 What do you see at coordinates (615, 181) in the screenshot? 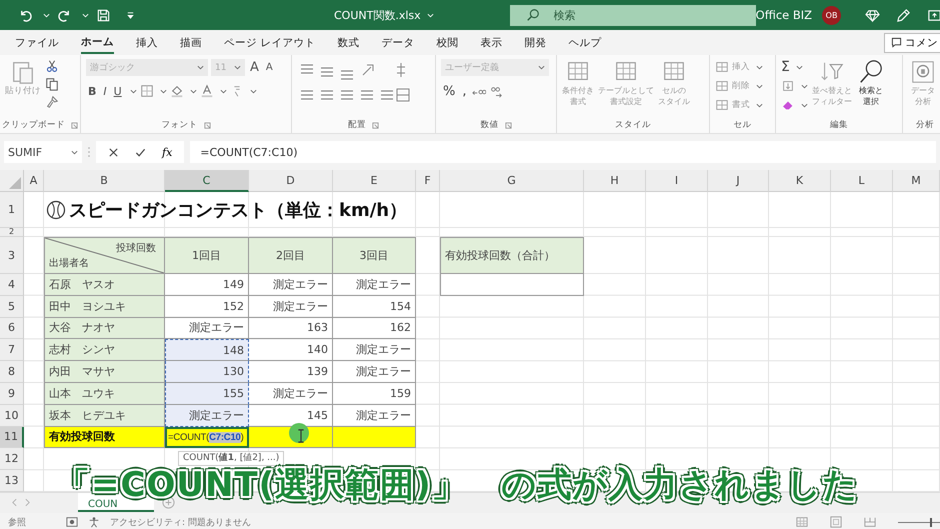
I see `column-header: H` at bounding box center [615, 181].